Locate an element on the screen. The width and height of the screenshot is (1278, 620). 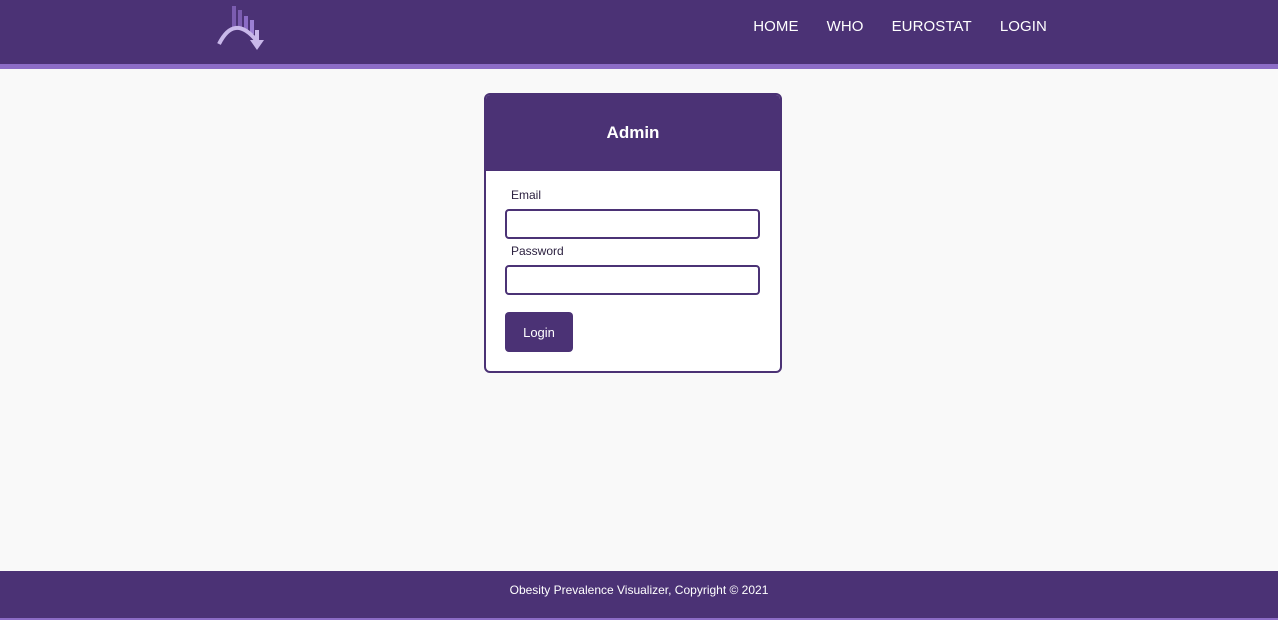
nav-login: LOGIN is located at coordinates (1023, 26).